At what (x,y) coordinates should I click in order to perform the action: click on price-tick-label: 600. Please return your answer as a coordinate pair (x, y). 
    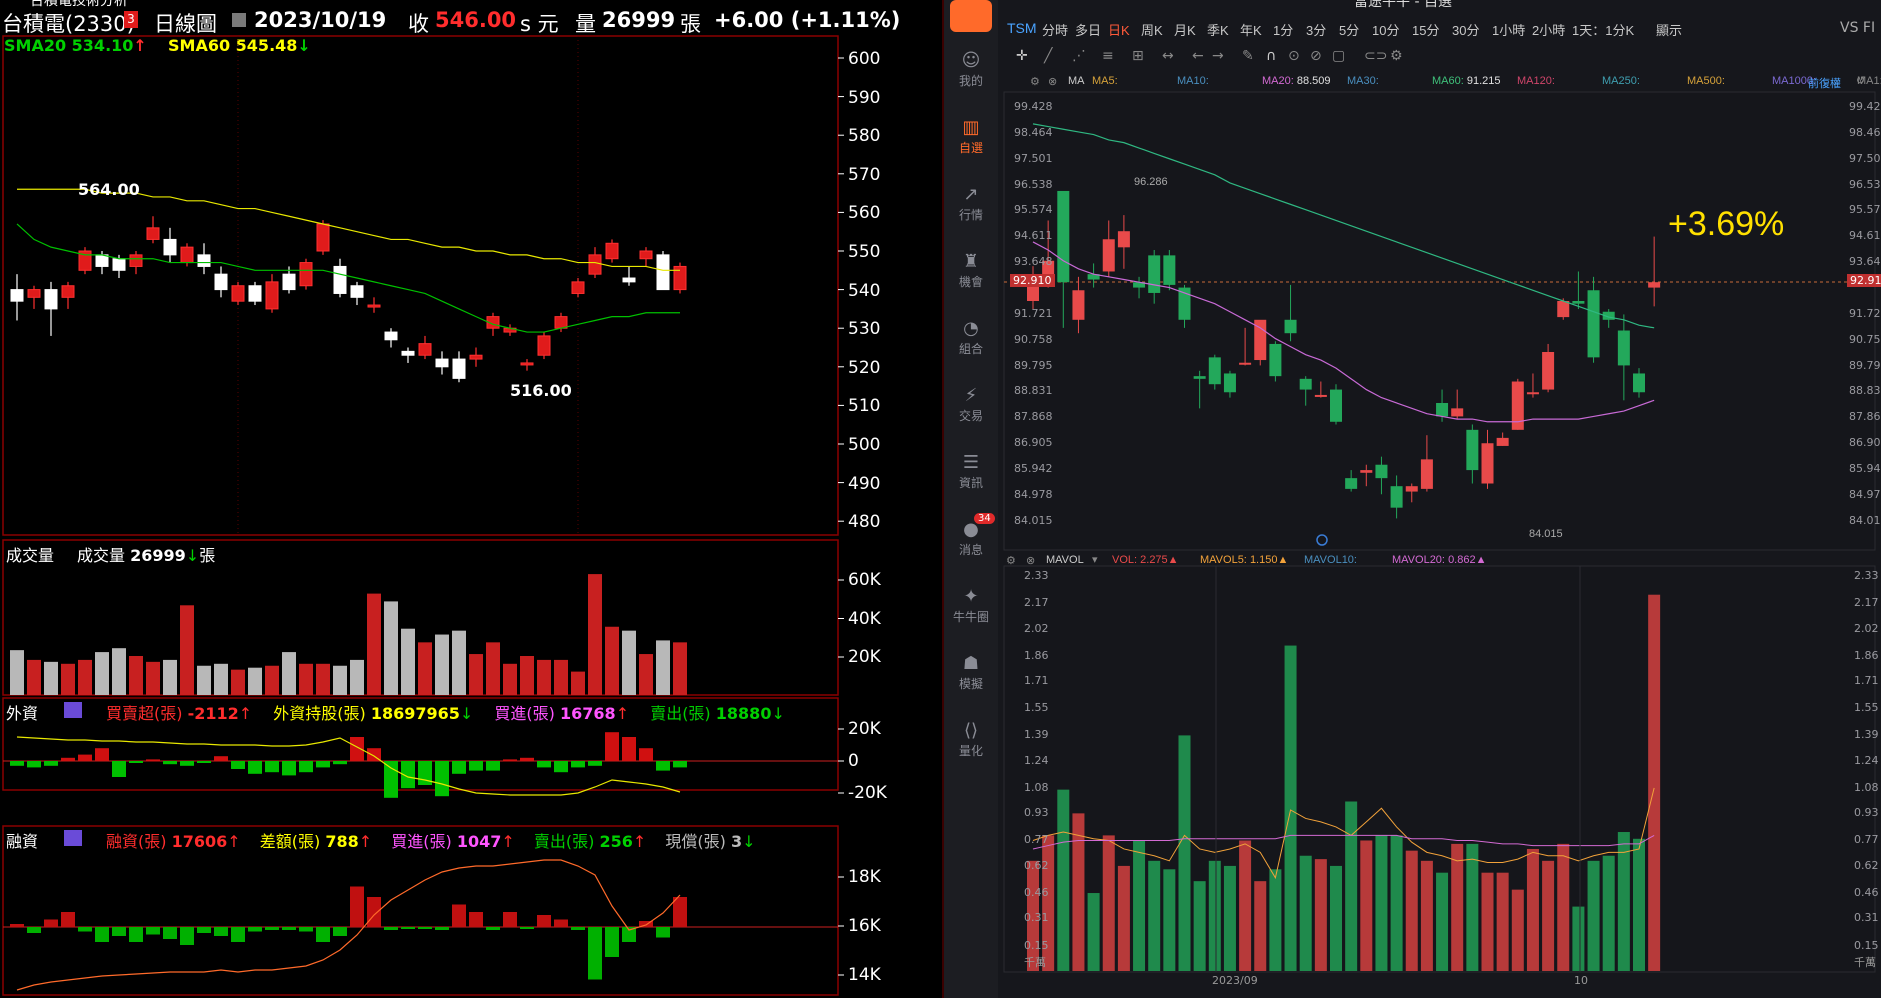
    Looking at the image, I should click on (864, 59).